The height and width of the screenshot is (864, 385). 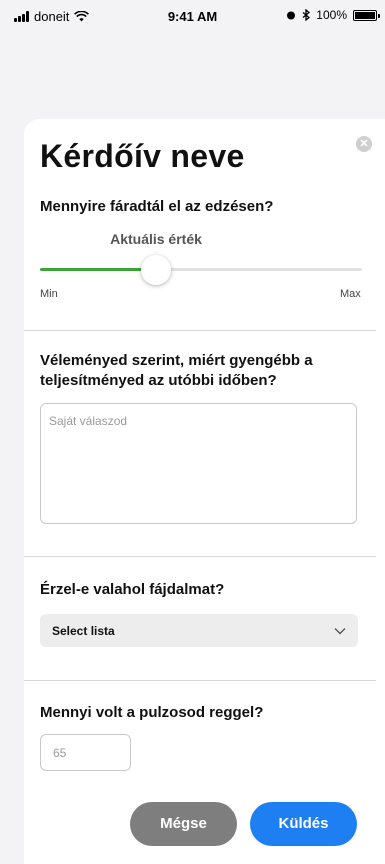 What do you see at coordinates (60, 752) in the screenshot?
I see `pulse-placeholder: 65` at bounding box center [60, 752].